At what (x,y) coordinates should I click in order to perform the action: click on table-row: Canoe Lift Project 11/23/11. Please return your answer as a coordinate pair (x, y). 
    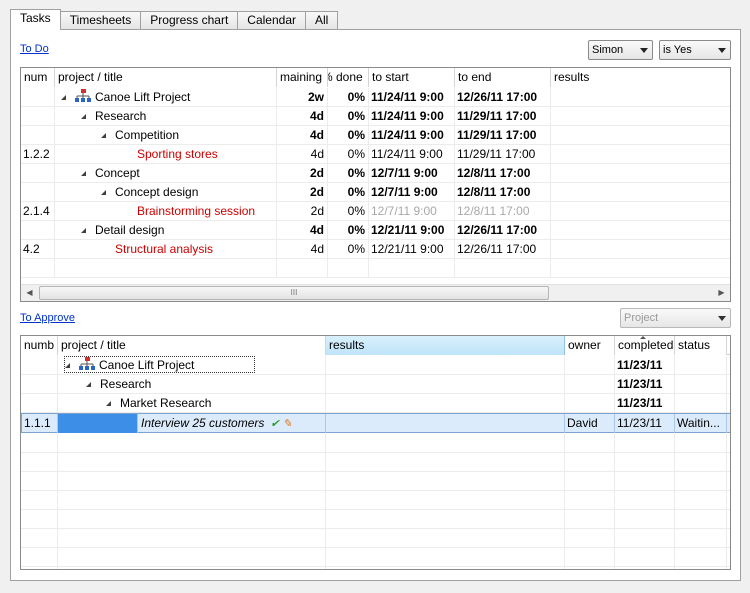
    Looking at the image, I should click on (375, 365).